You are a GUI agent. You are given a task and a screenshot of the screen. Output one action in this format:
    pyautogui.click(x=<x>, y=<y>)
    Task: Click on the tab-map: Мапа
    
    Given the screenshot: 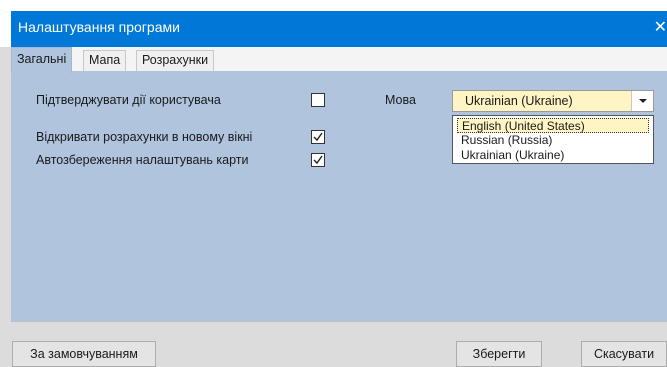 What is the action you would take?
    pyautogui.click(x=105, y=61)
    